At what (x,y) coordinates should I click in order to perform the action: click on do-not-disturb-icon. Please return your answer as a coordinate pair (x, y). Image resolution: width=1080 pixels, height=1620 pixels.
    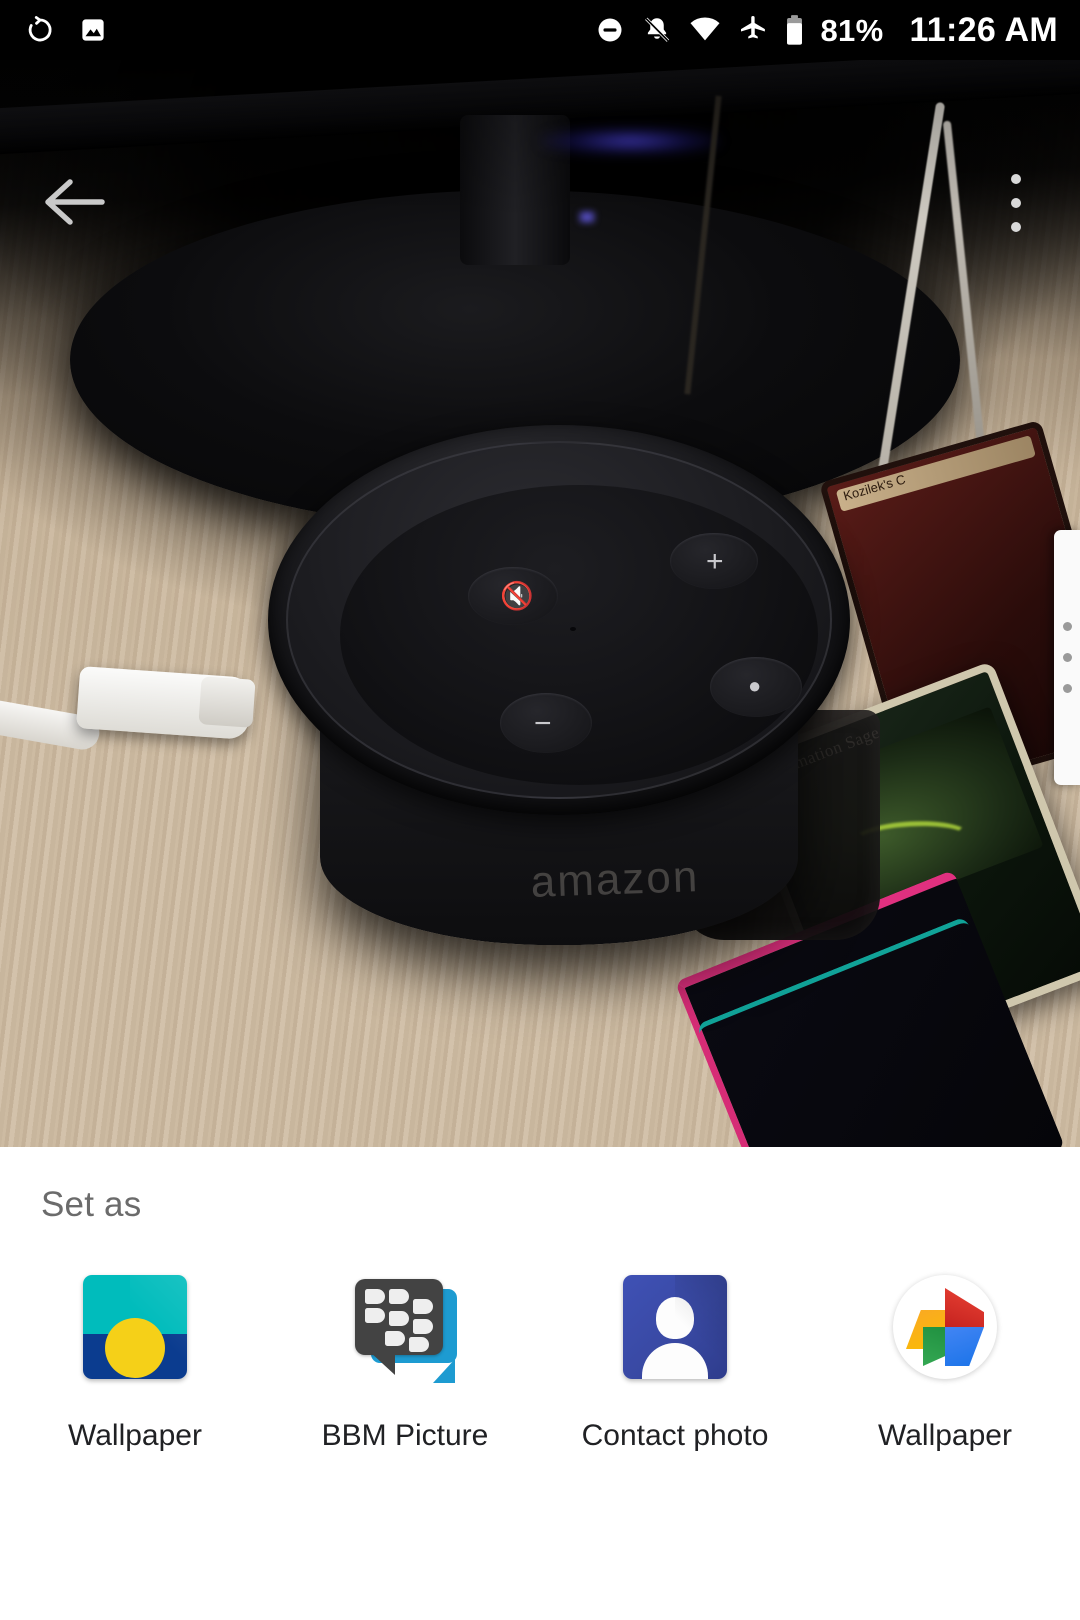
    Looking at the image, I should click on (609, 30).